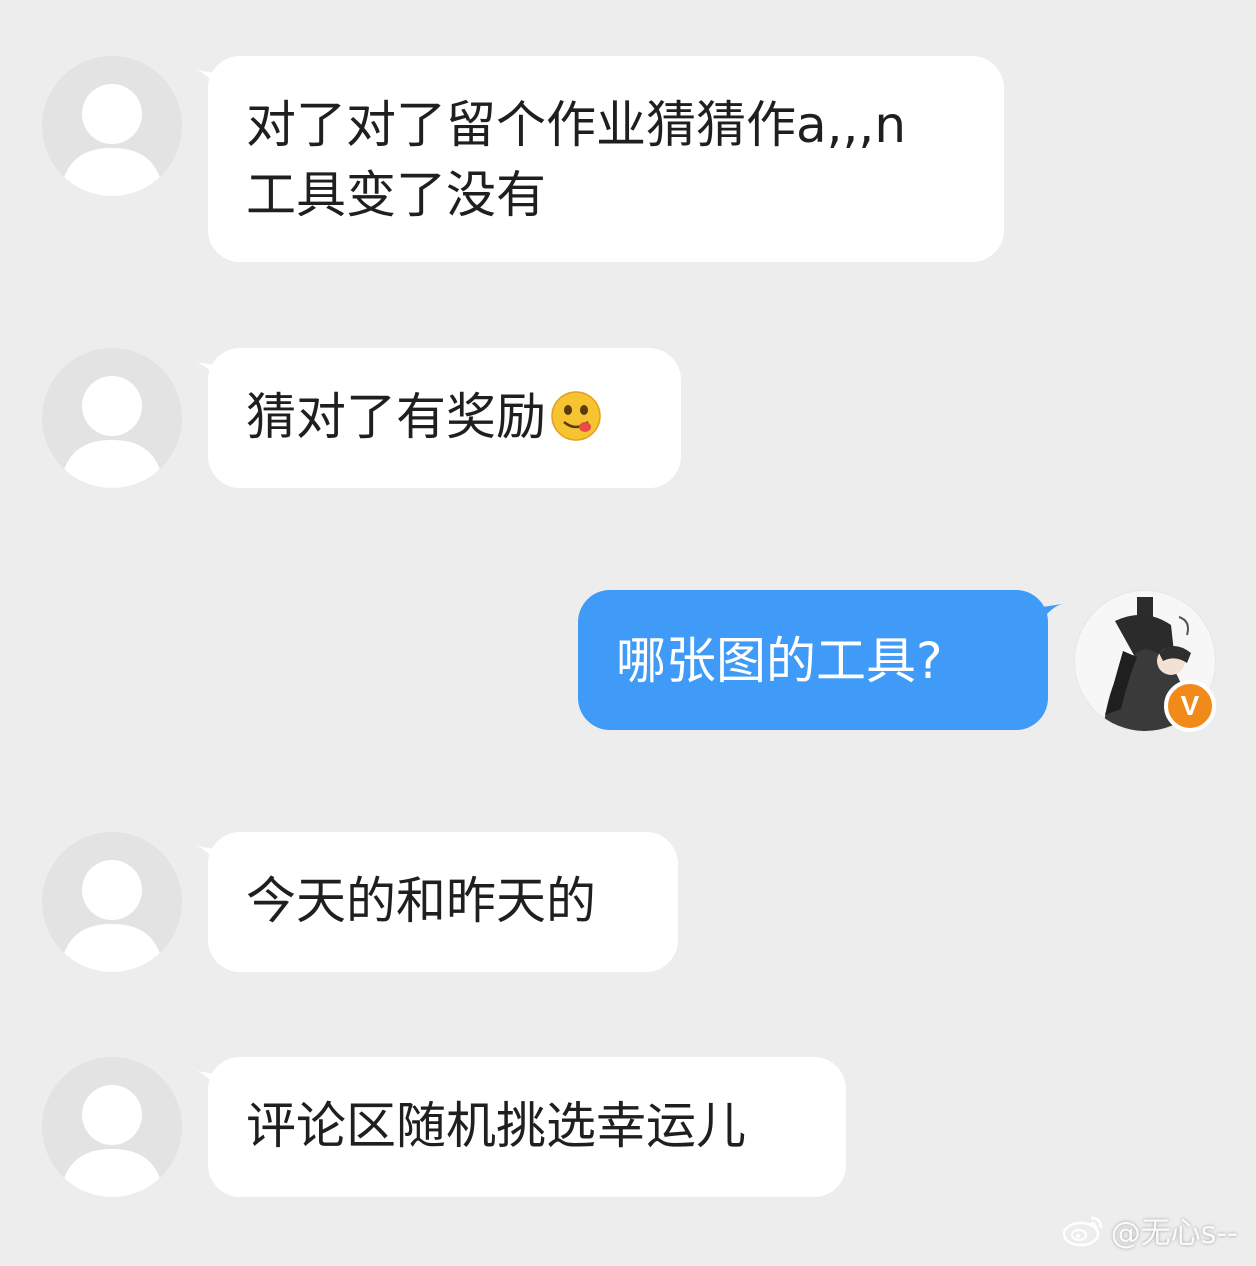 This screenshot has height=1266, width=1256. I want to click on bubble-tail, so click(1049, 617).